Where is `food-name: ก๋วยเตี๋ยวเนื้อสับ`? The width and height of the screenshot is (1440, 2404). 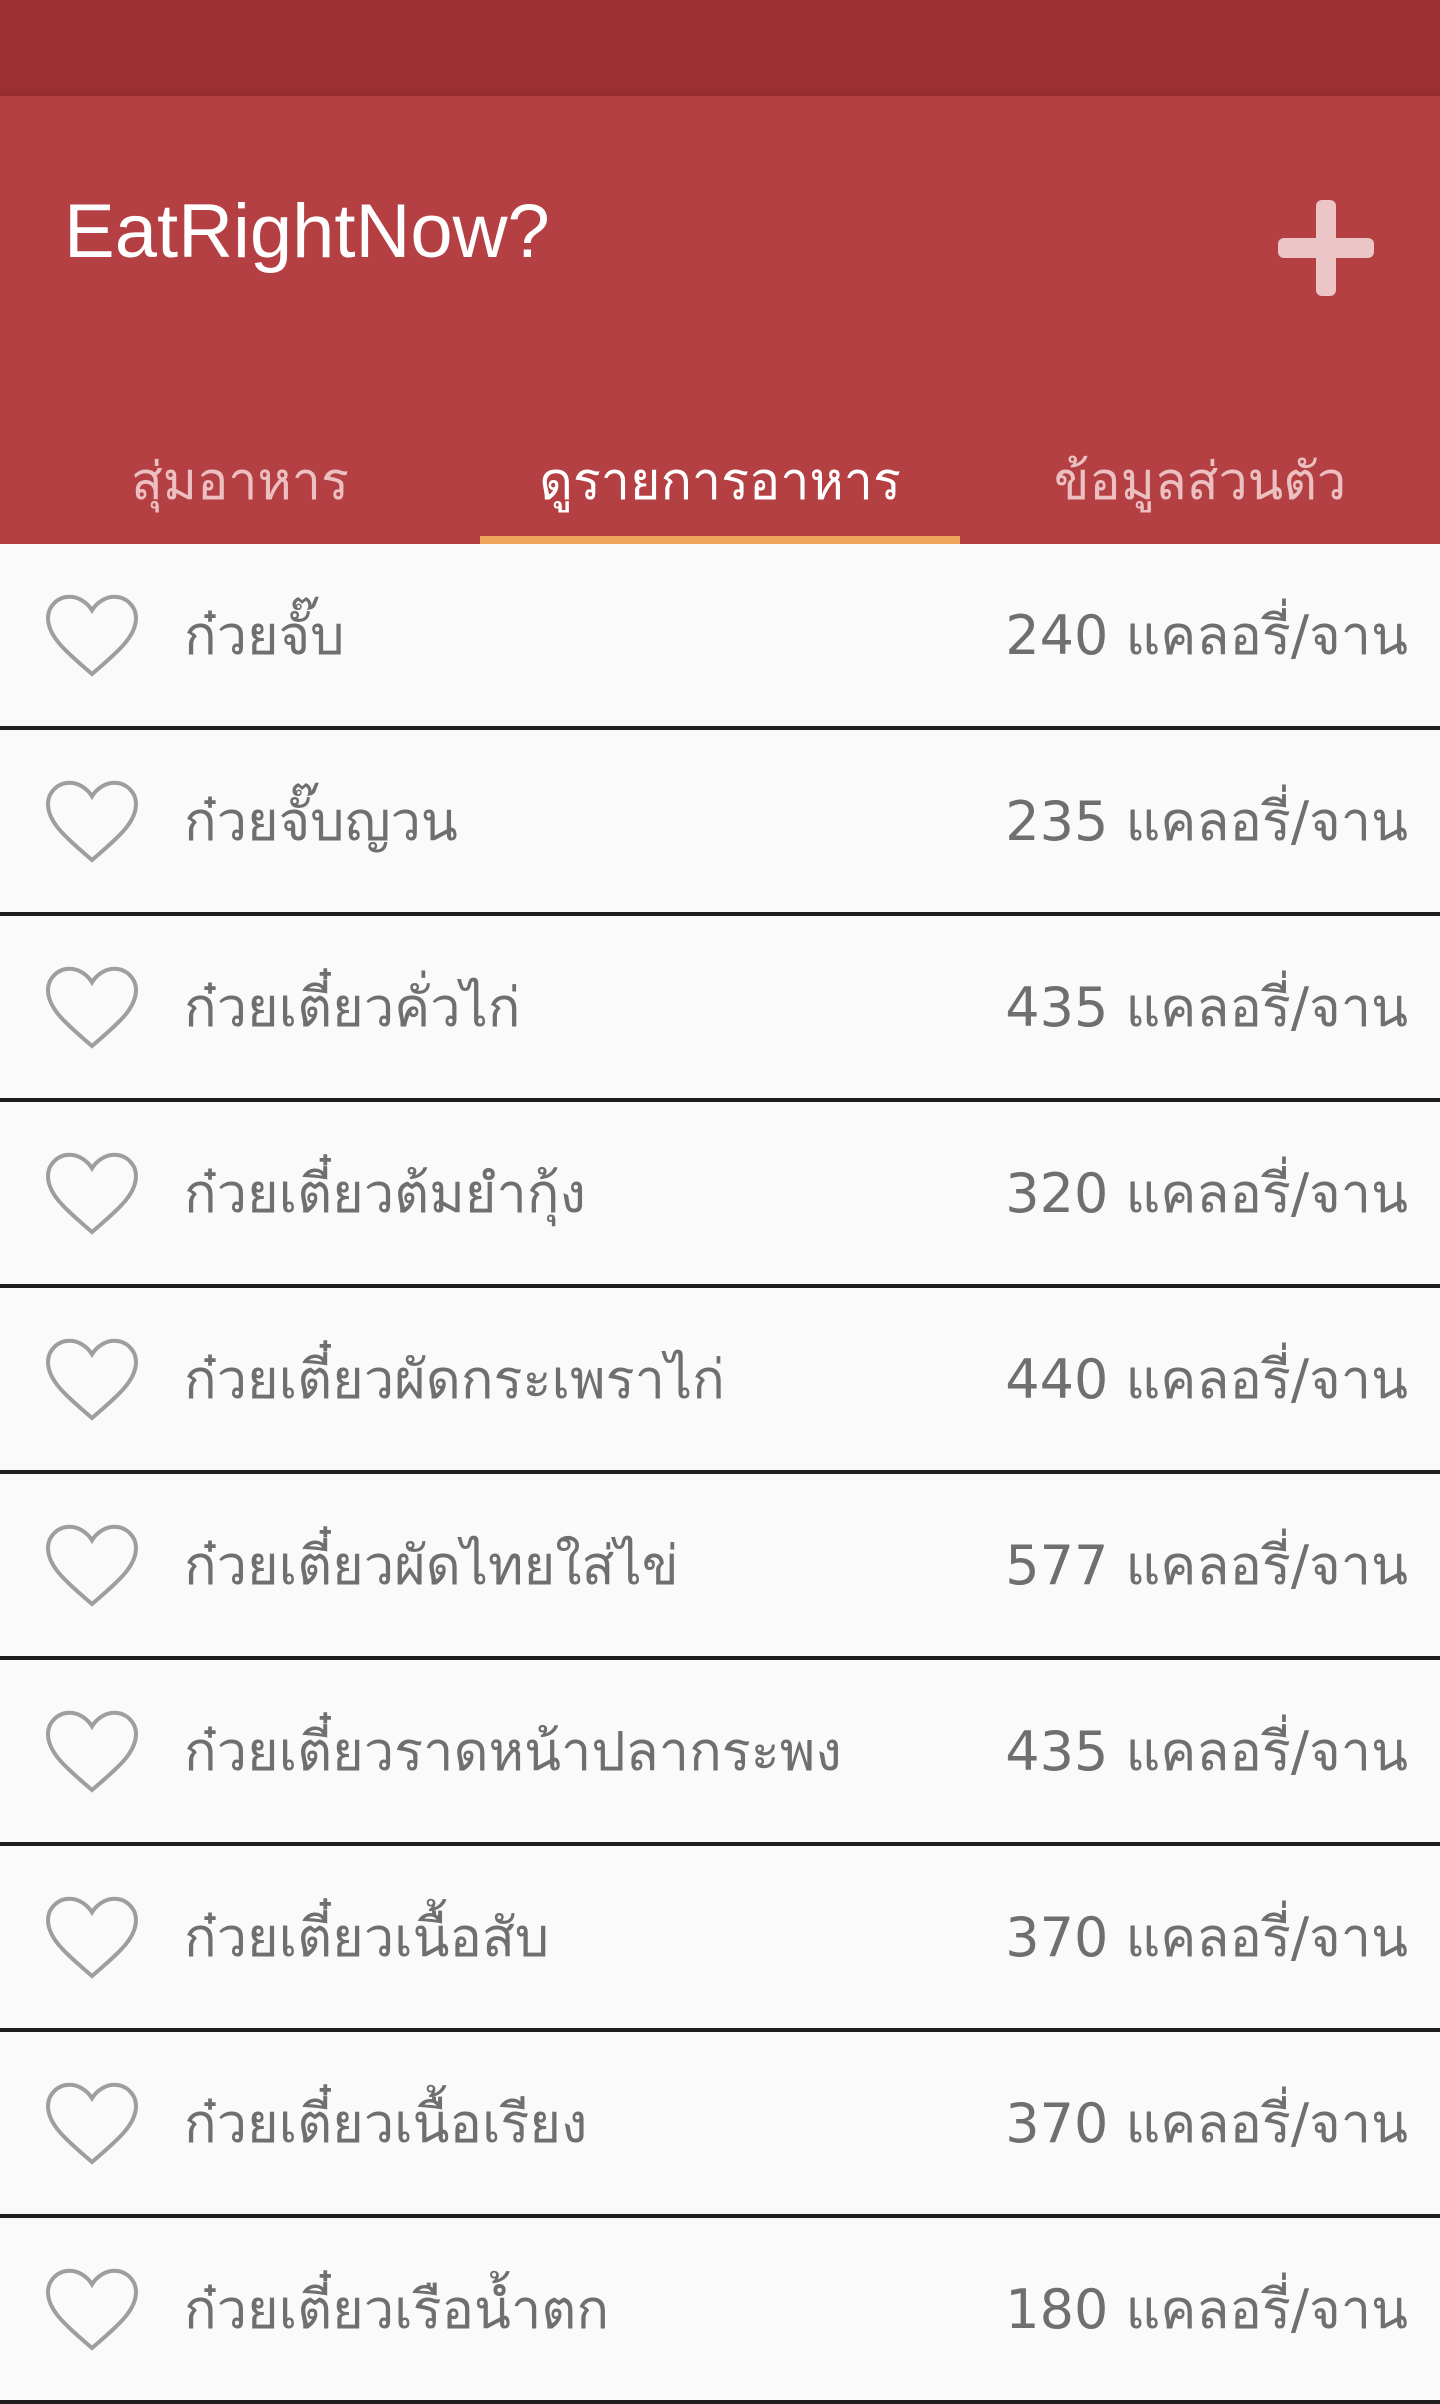 food-name: ก๋วยเตี๋ยวเนื้อสับ is located at coordinates (367, 1937).